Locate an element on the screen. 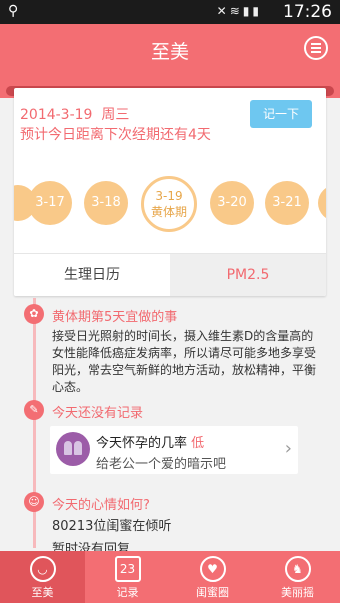  current-day-label: 3-19 is located at coordinates (169, 196).